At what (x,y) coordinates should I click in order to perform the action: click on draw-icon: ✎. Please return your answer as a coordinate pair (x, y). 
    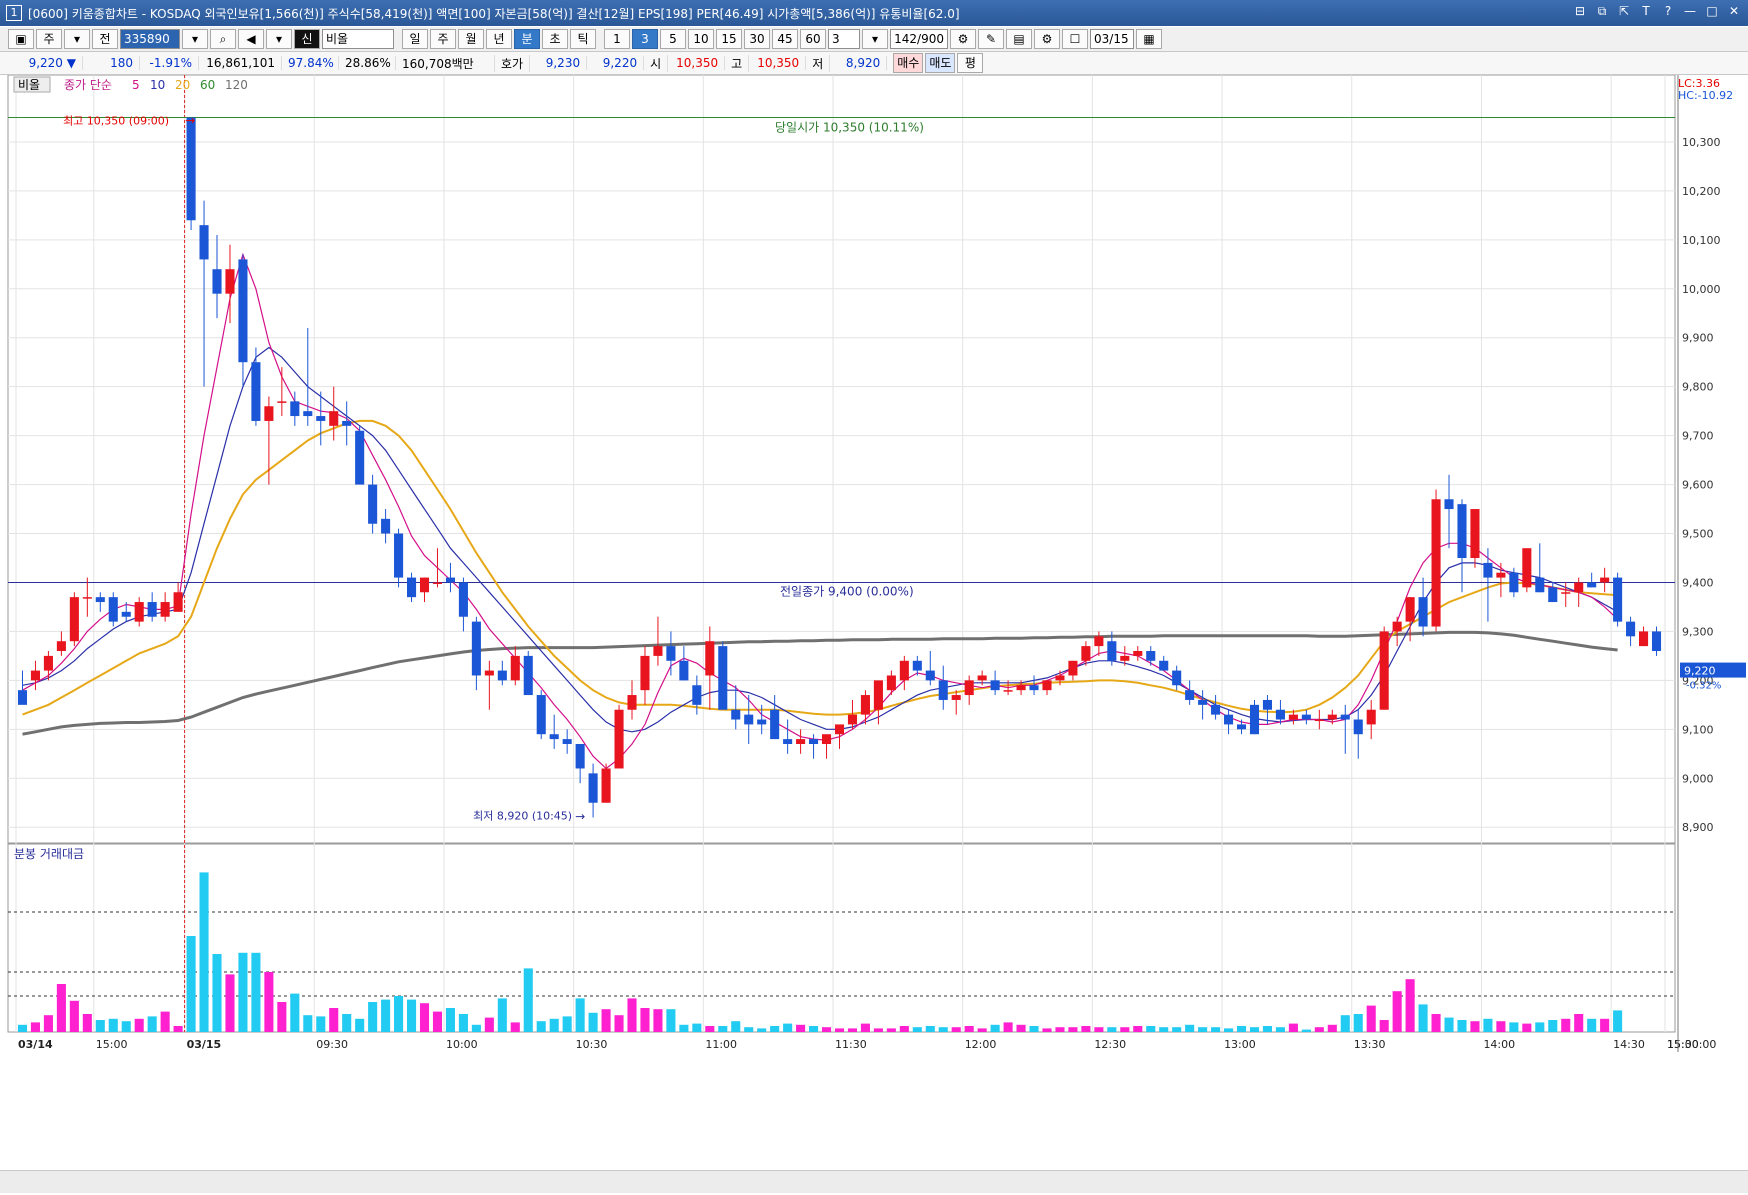
    Looking at the image, I should click on (991, 39).